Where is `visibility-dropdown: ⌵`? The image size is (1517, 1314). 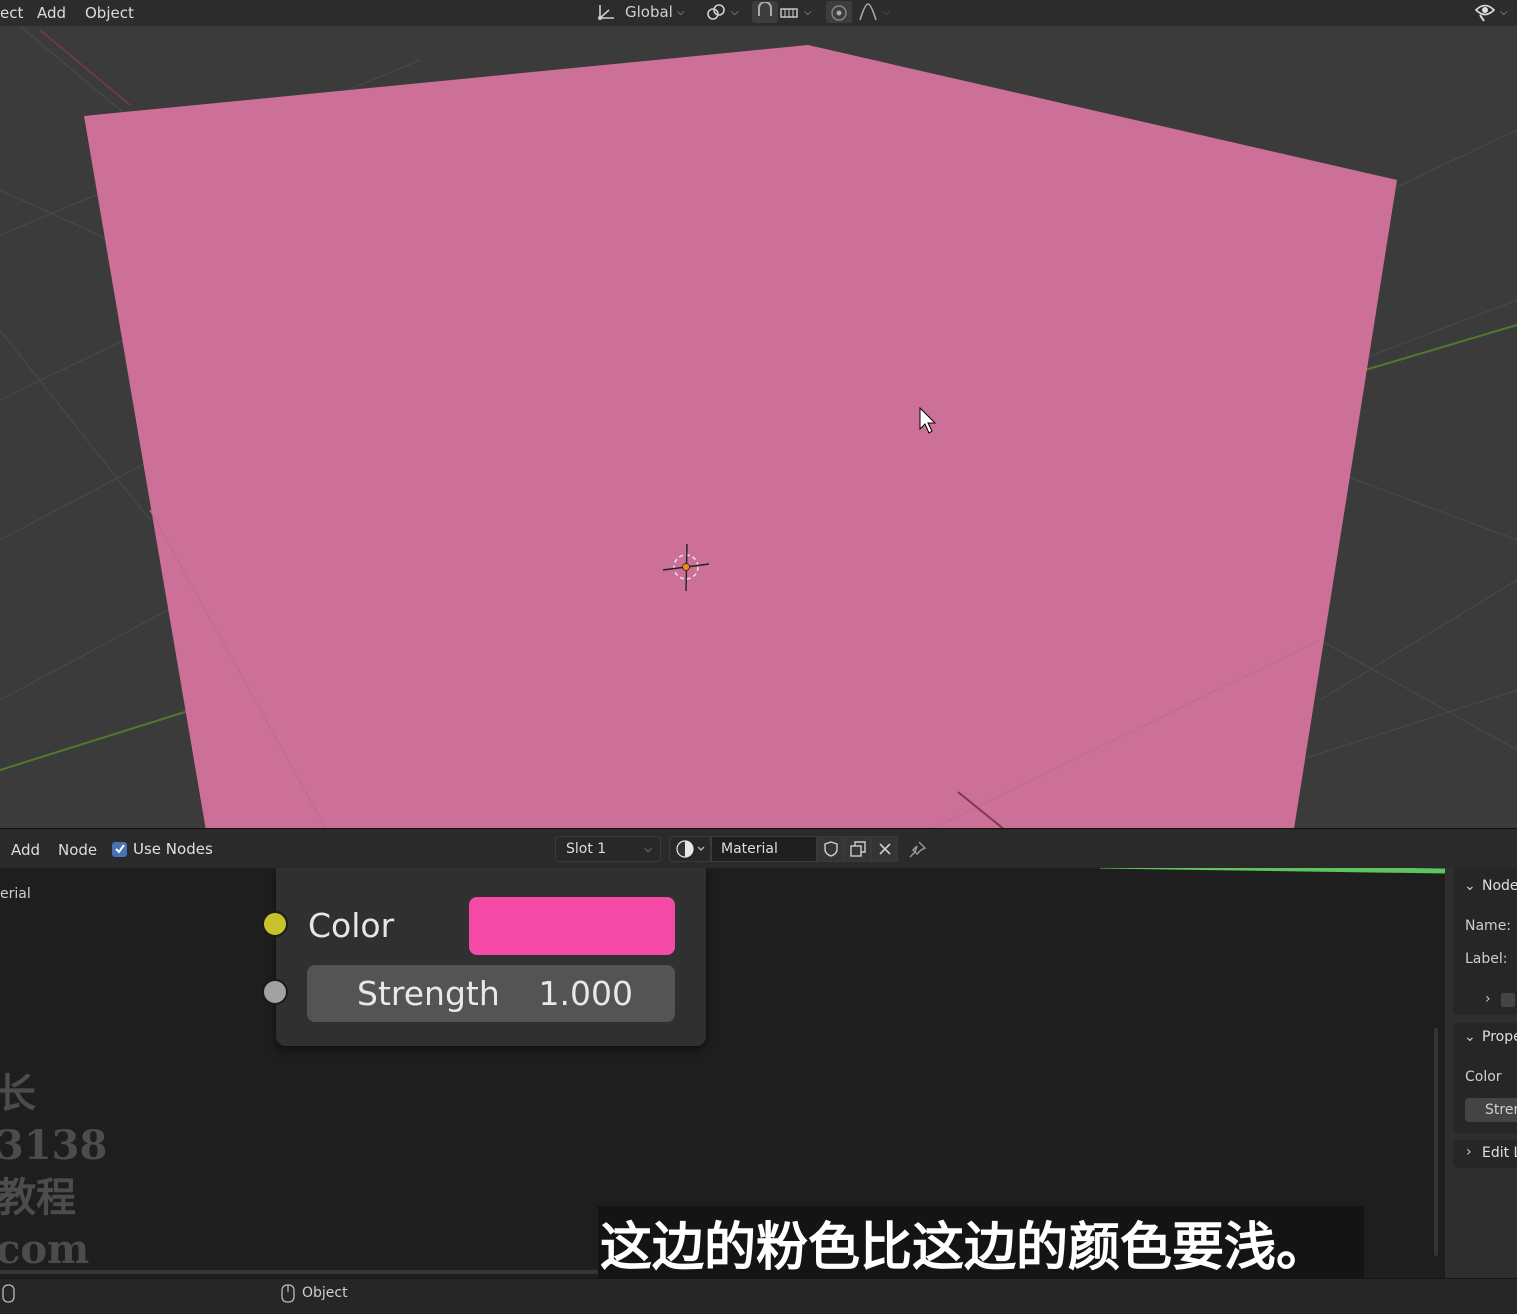
visibility-dropdown: ⌵ is located at coordinates (1491, 12).